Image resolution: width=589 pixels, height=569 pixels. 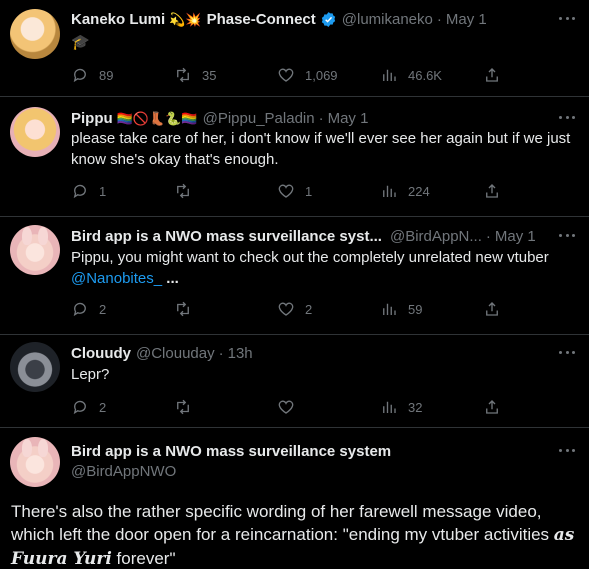 I want to click on tweet-header: Clouudy @Clouuday · 13h, so click(x=162, y=353).